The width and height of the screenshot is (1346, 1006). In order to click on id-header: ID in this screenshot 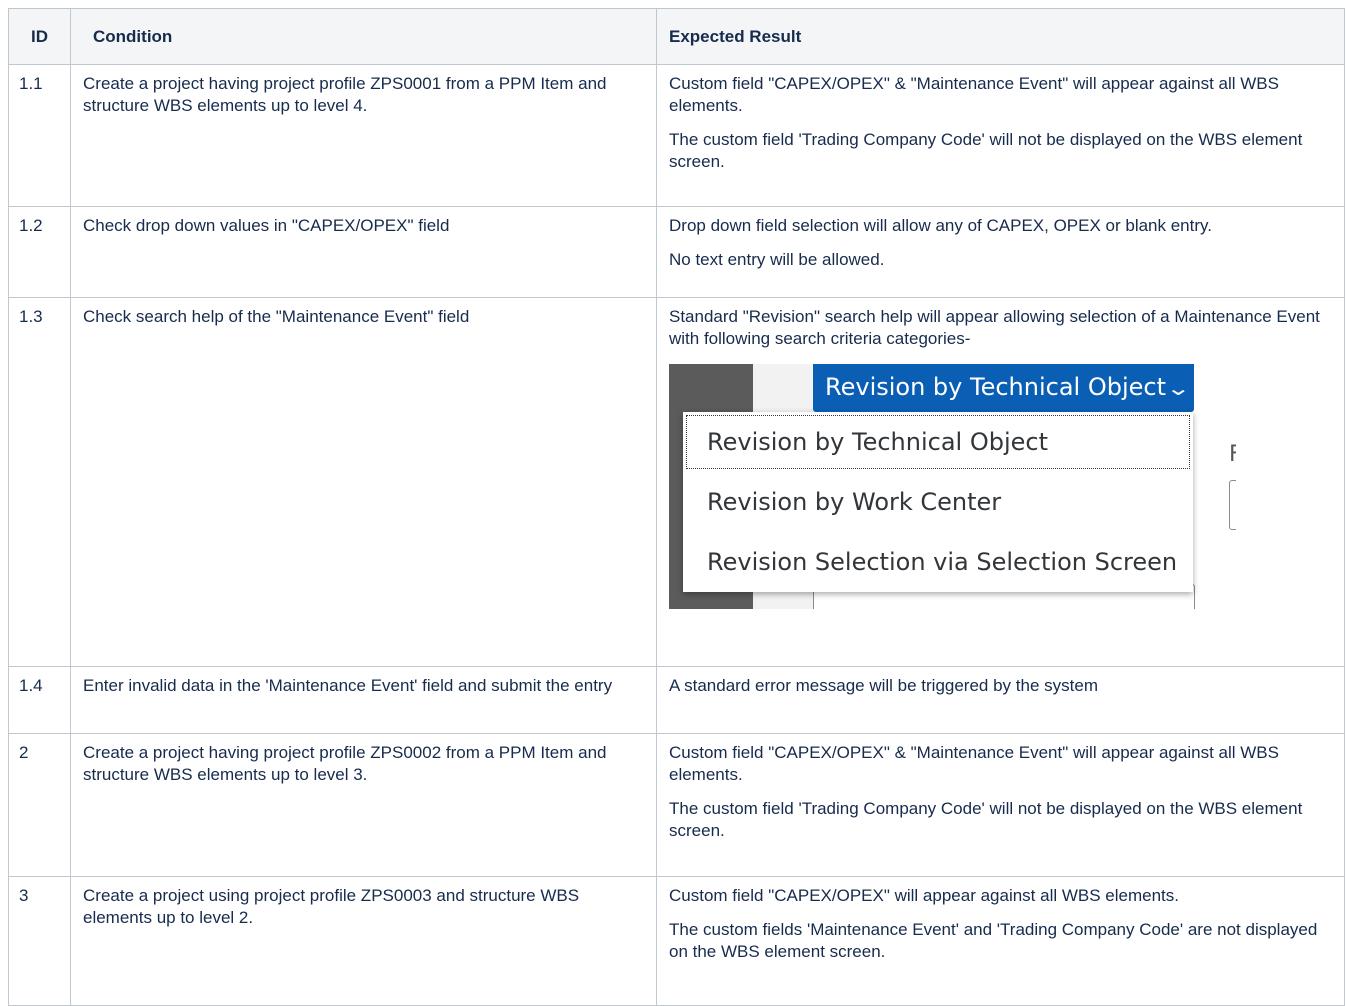, I will do `click(39, 36)`.